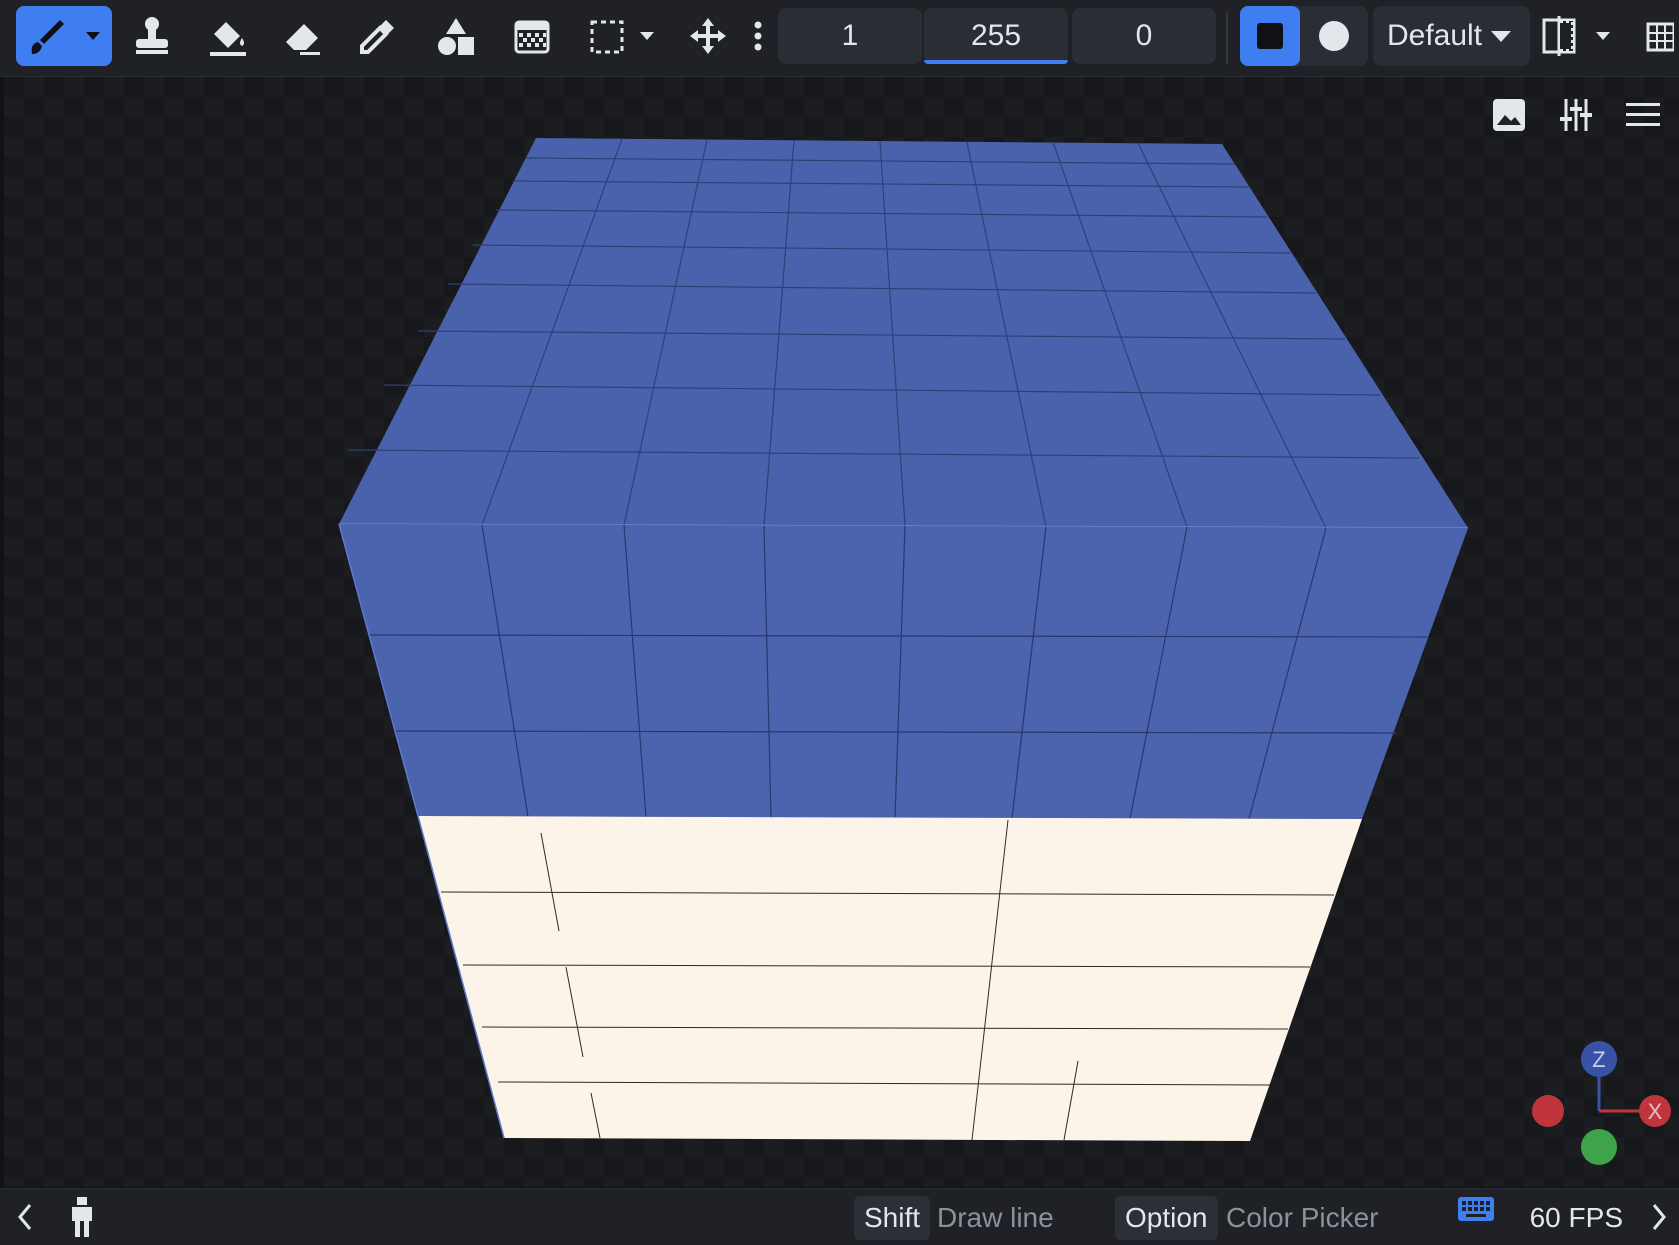 This screenshot has height=1245, width=1679. I want to click on square-brush-button, so click(1270, 36).